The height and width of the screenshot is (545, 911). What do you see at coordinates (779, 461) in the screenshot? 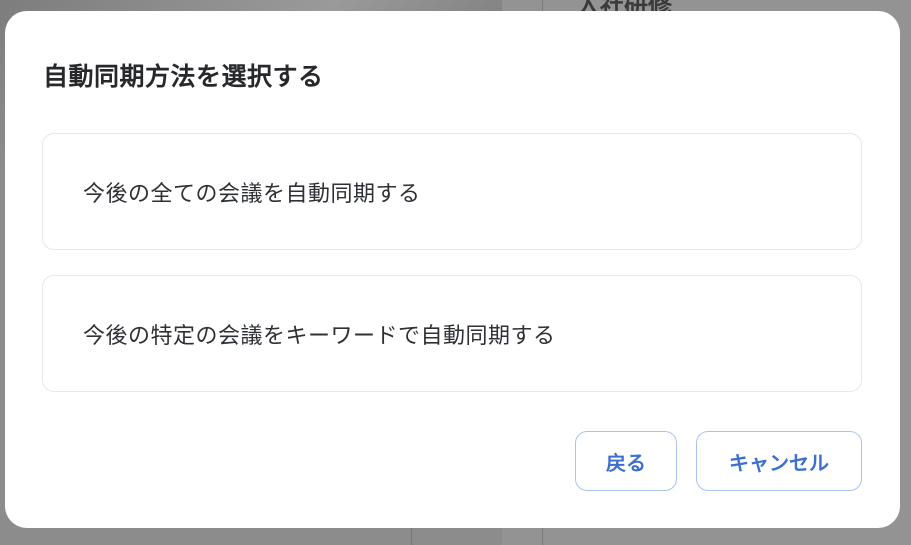
I see `cancel-button: キャンセル` at bounding box center [779, 461].